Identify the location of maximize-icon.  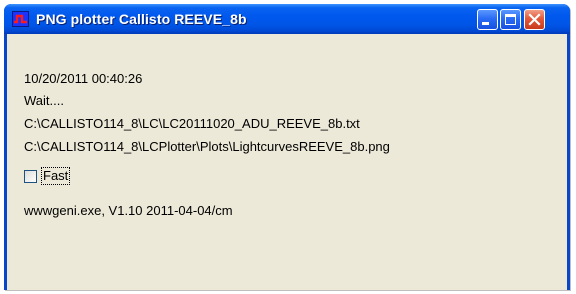
(510, 19).